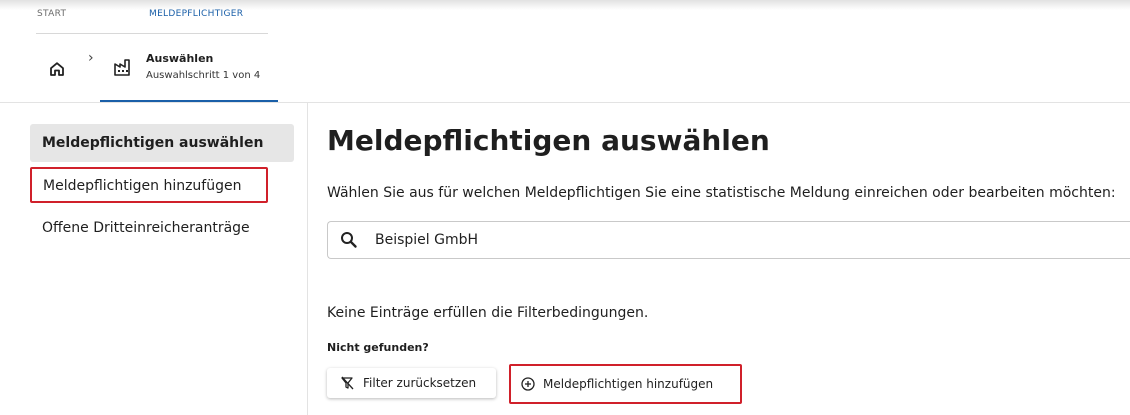 This screenshot has width=1130, height=415. What do you see at coordinates (180, 58) in the screenshot?
I see `step-title: Auswählen` at bounding box center [180, 58].